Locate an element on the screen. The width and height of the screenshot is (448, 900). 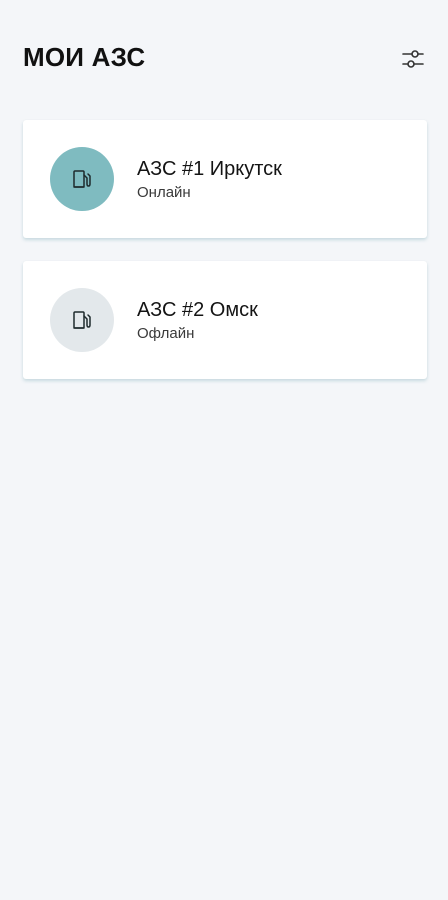
station-card-irkutsk: АЗС #1 Иркутск Онлайн is located at coordinates (225, 179).